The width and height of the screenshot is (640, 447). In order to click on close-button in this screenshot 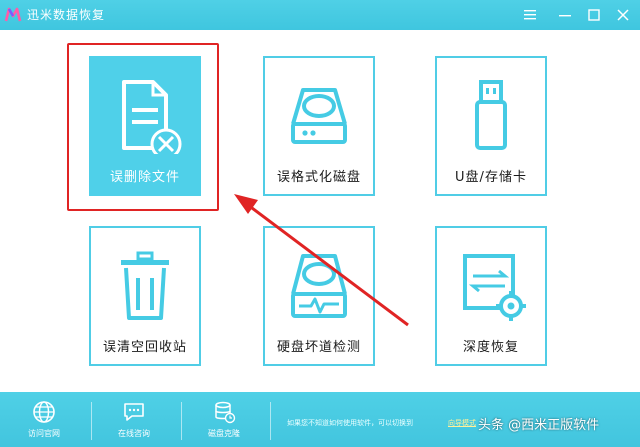, I will do `click(623, 15)`.